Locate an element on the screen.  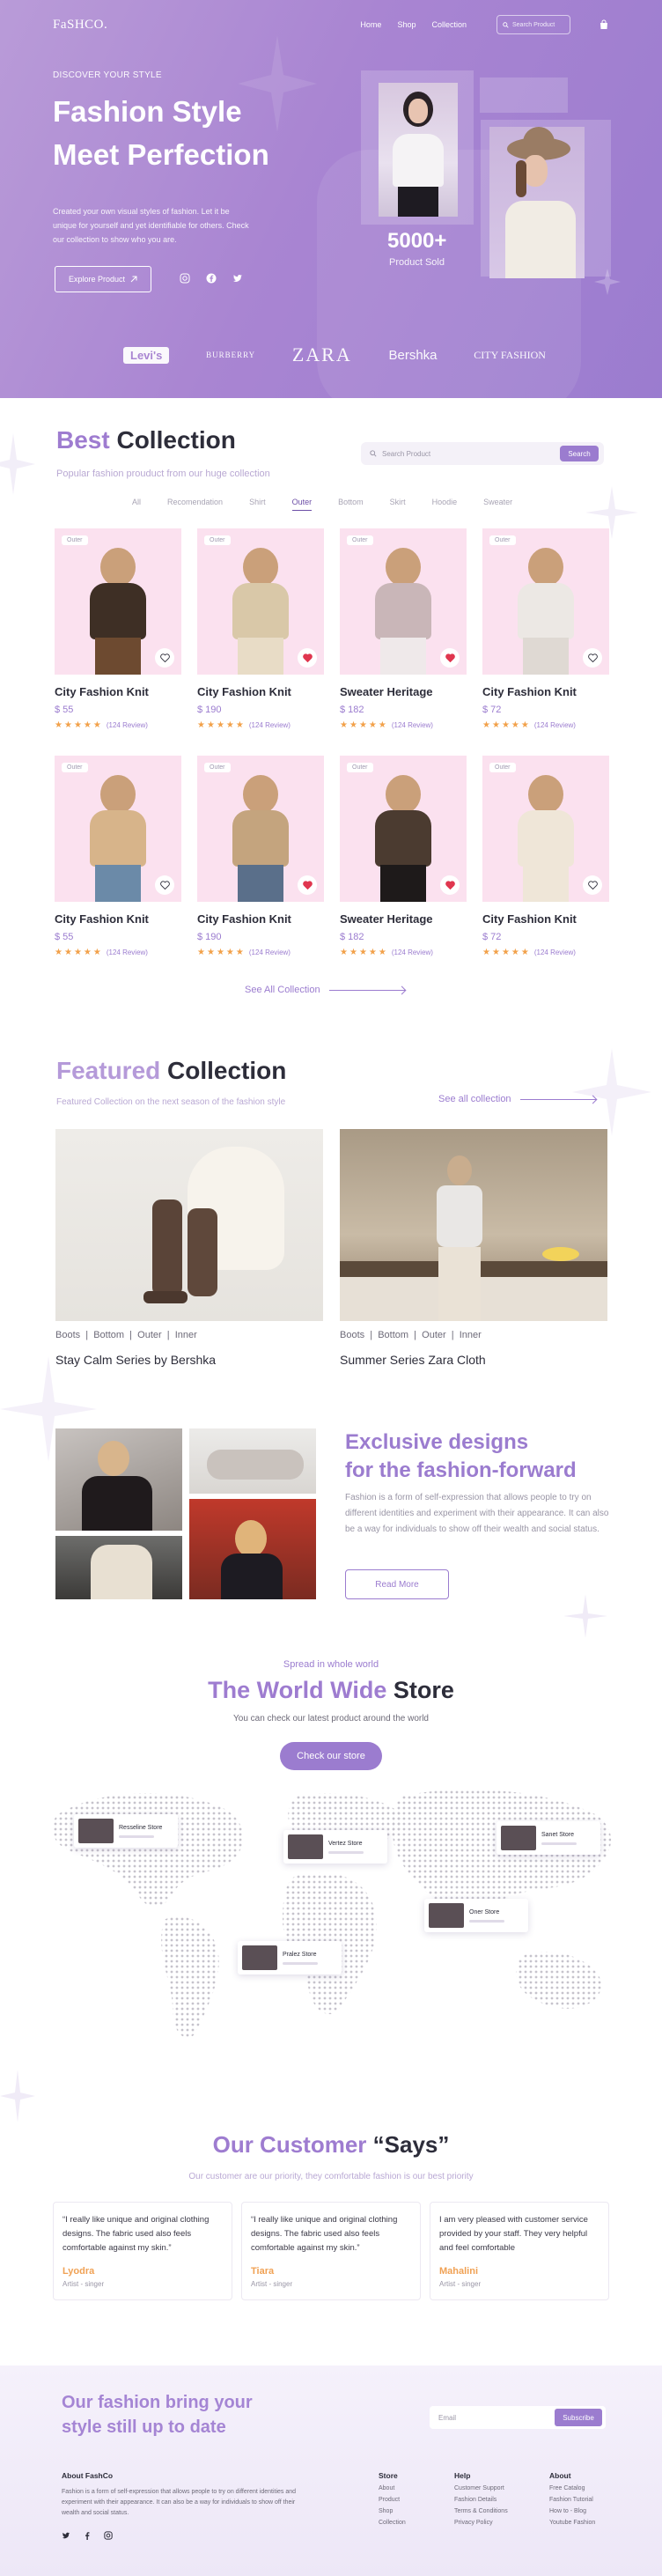
star-icon: ★ is located at coordinates (201, 952).